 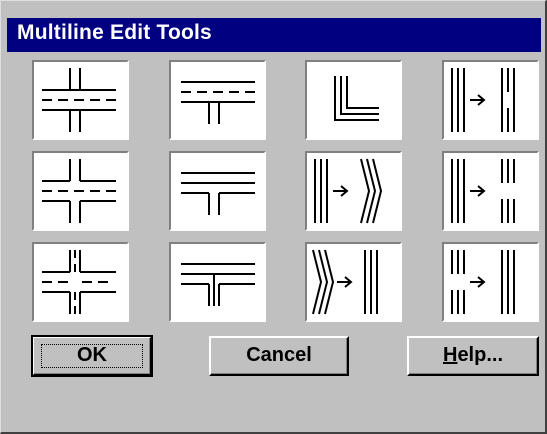 What do you see at coordinates (348, 191) in the screenshot?
I see `add-vertex-icon` at bounding box center [348, 191].